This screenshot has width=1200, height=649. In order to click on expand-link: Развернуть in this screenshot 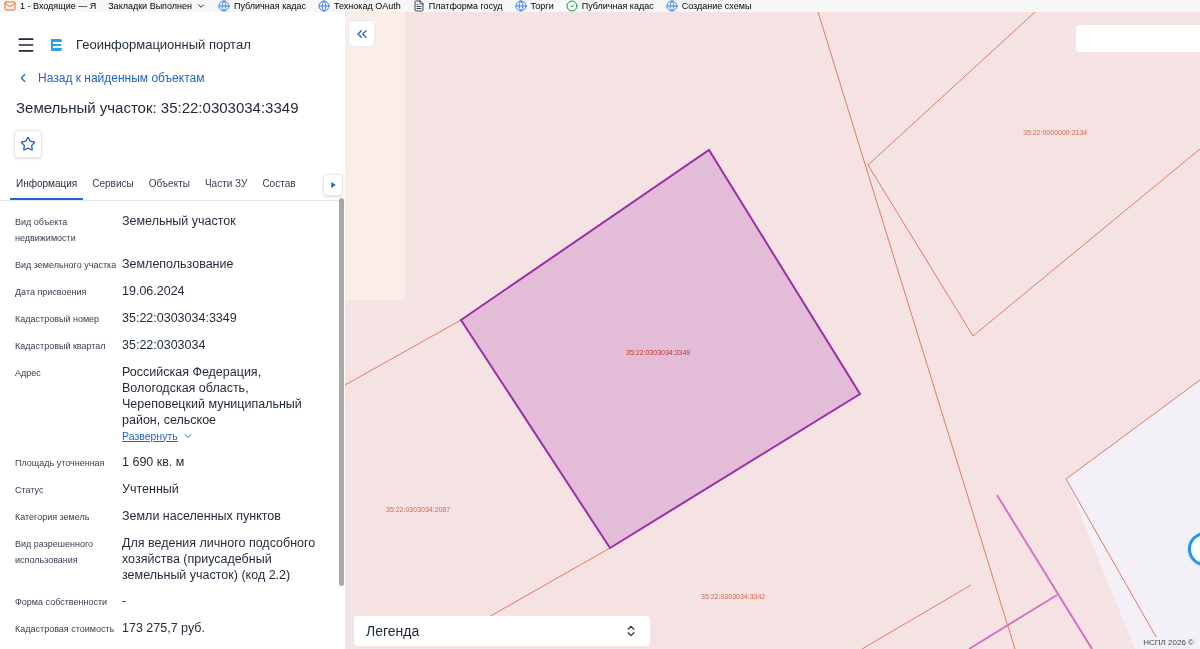, I will do `click(224, 435)`.